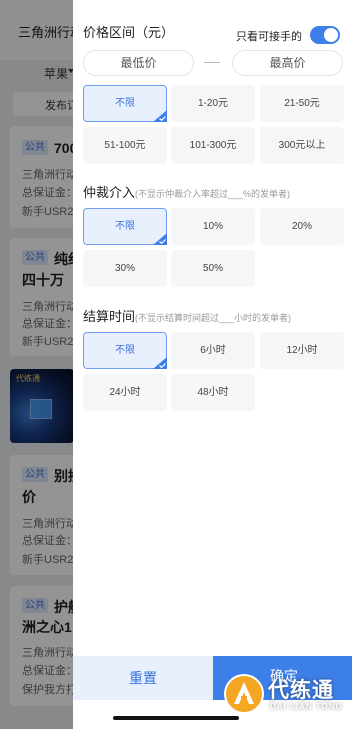  Describe the element at coordinates (269, 37) in the screenshot. I see `only-acceptable-label: 只看可接手的` at that location.